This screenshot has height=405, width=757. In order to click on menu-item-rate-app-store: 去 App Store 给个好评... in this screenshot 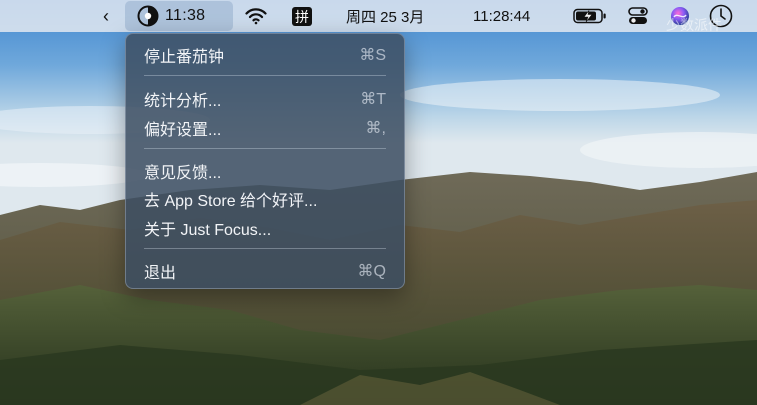, I will do `click(265, 199)`.